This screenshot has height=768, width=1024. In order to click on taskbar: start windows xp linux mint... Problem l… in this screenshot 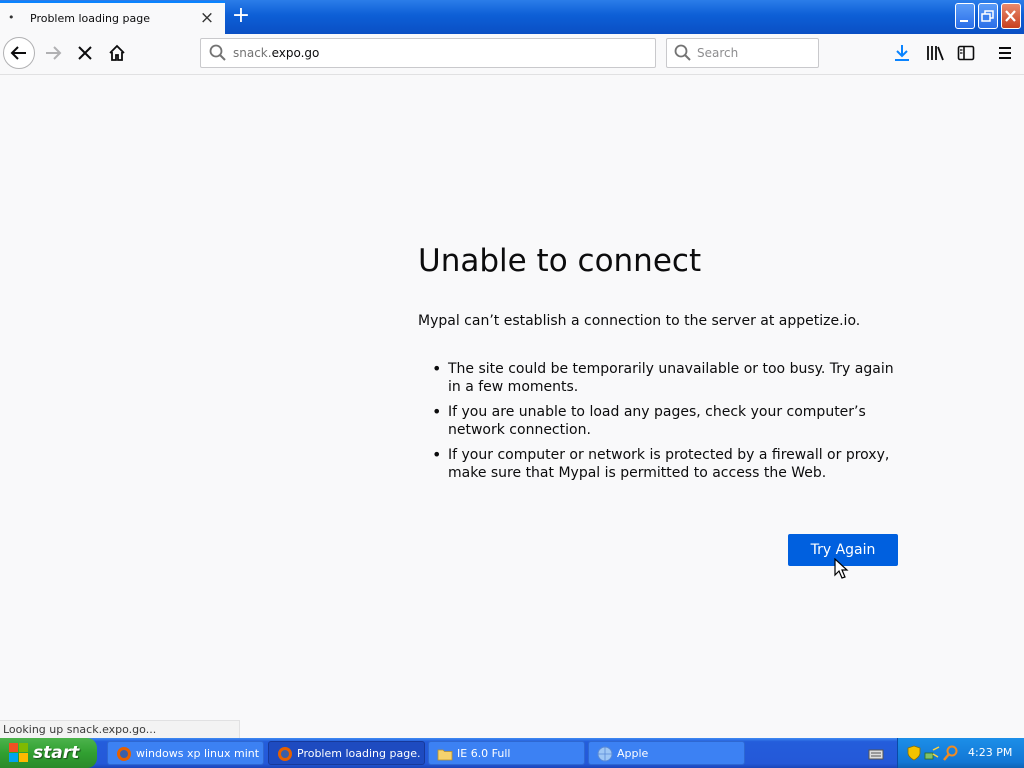, I will do `click(512, 753)`.